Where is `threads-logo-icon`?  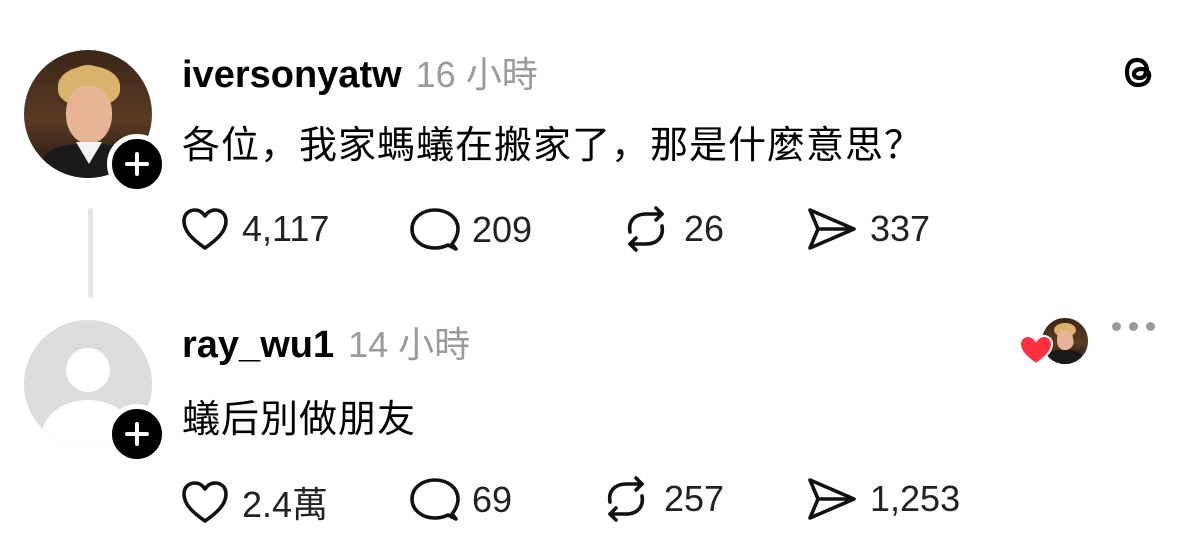
threads-logo-icon is located at coordinates (1138, 72).